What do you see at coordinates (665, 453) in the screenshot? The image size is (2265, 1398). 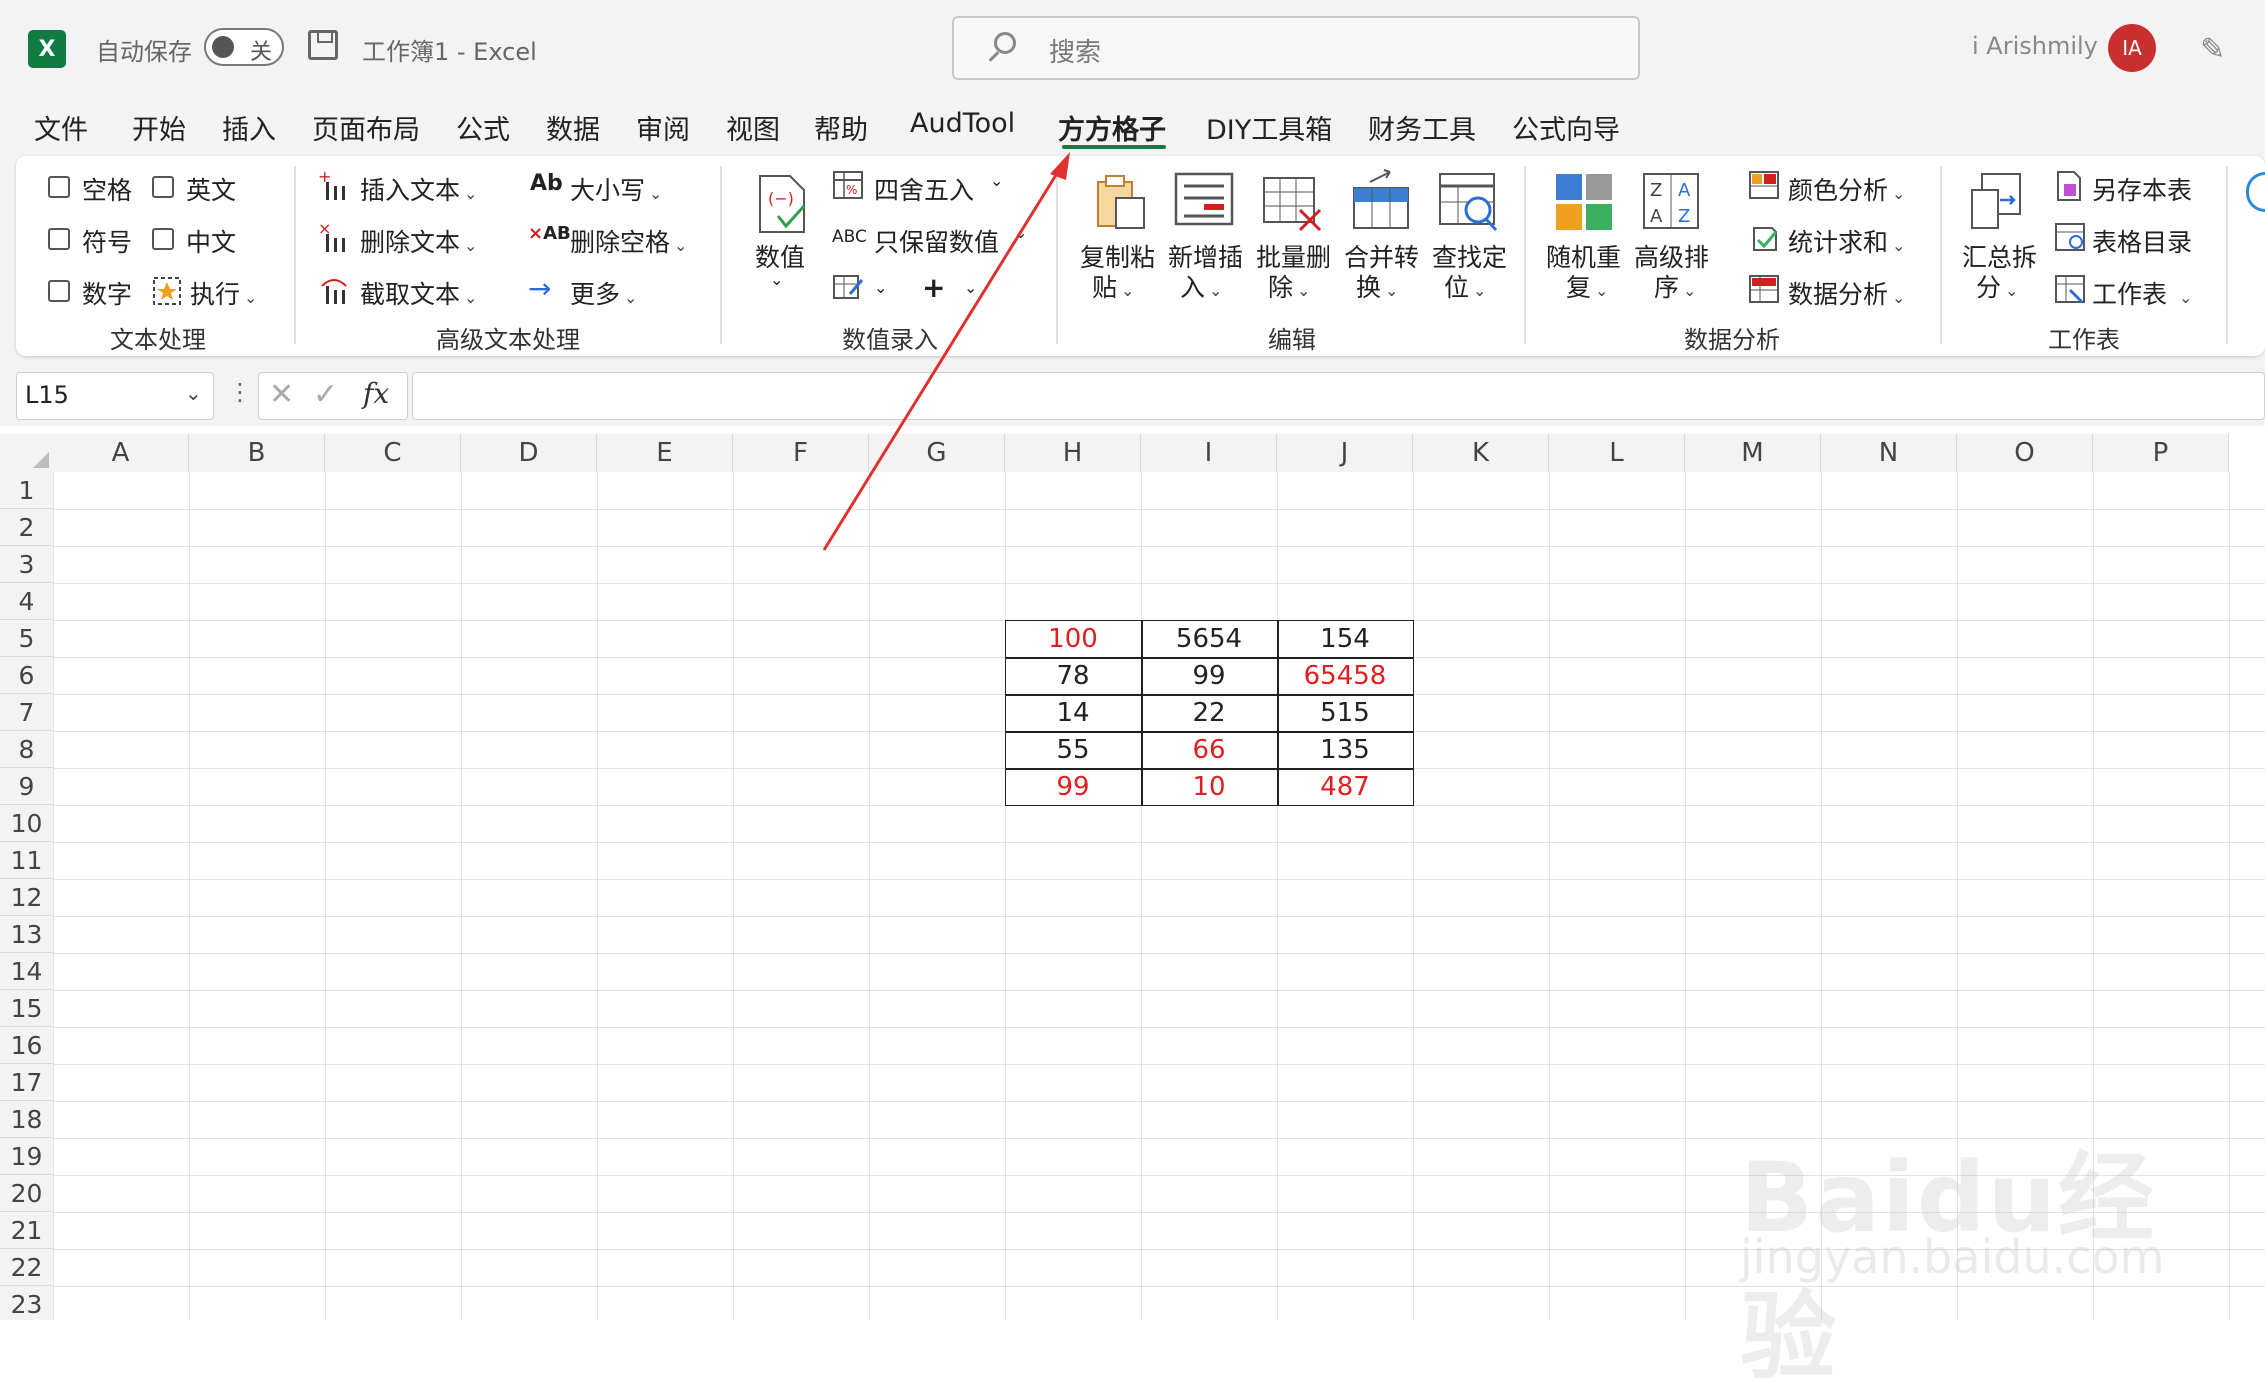 I see `column-header: E` at bounding box center [665, 453].